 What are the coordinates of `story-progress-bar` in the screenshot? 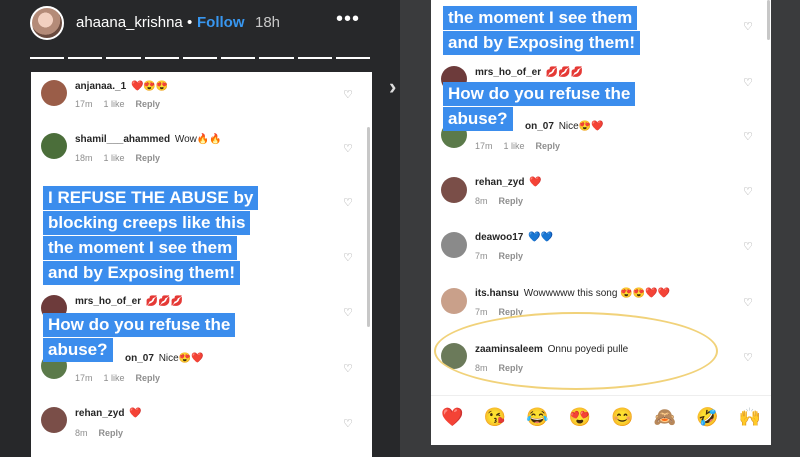 It's located at (200, 58).